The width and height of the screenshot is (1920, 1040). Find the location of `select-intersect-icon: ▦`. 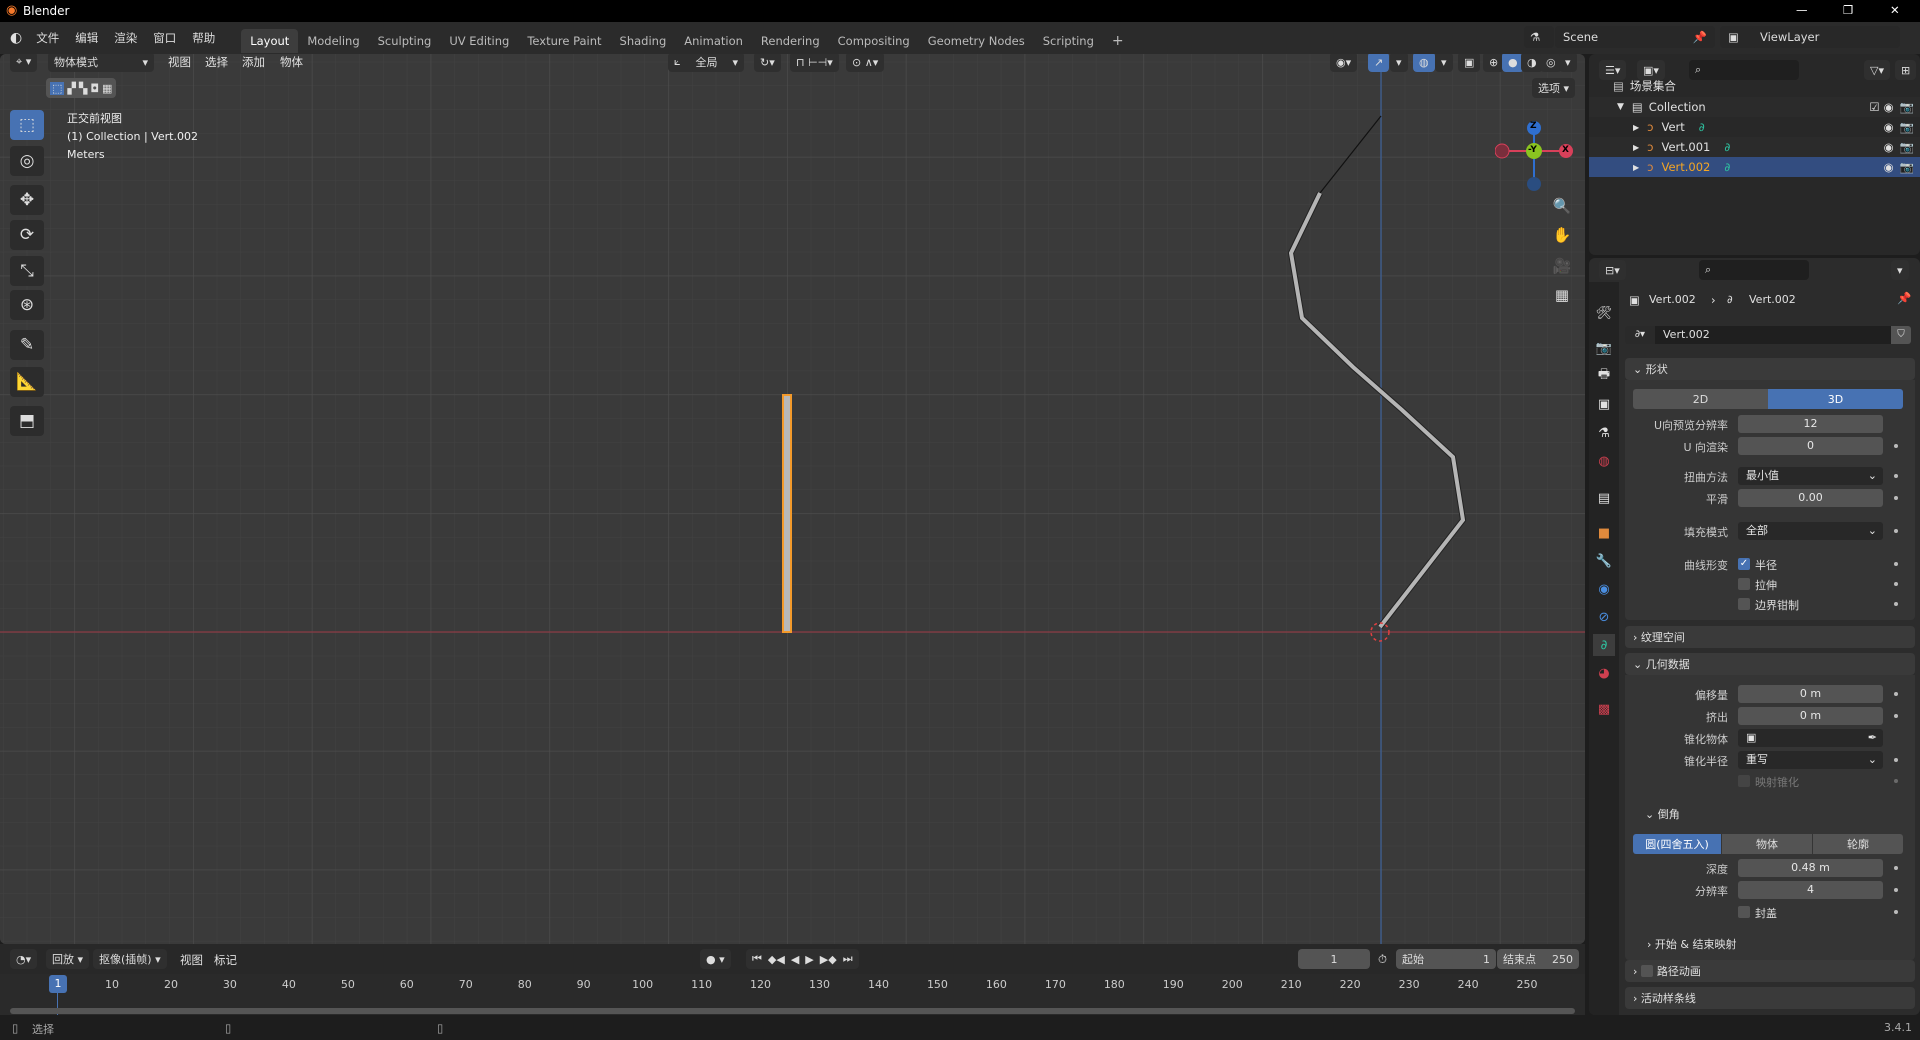

select-intersect-icon: ▦ is located at coordinates (107, 88).